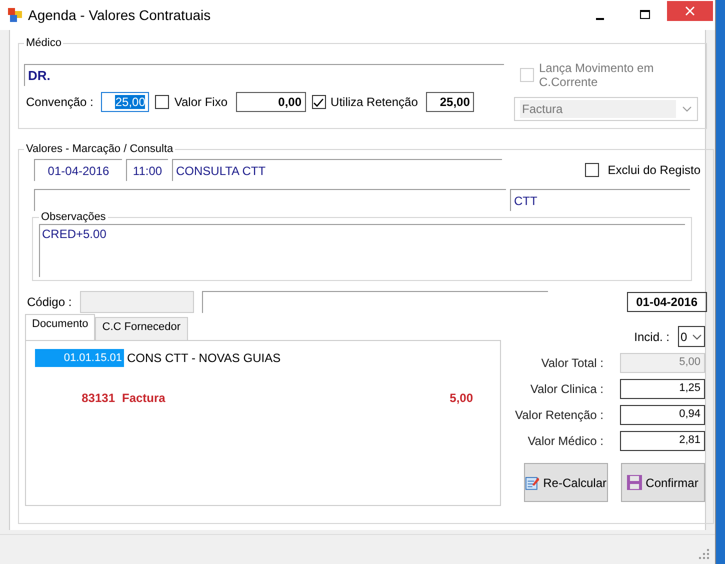 This screenshot has height=564, width=725. I want to click on valor-fixo-field: 0,00, so click(271, 102).